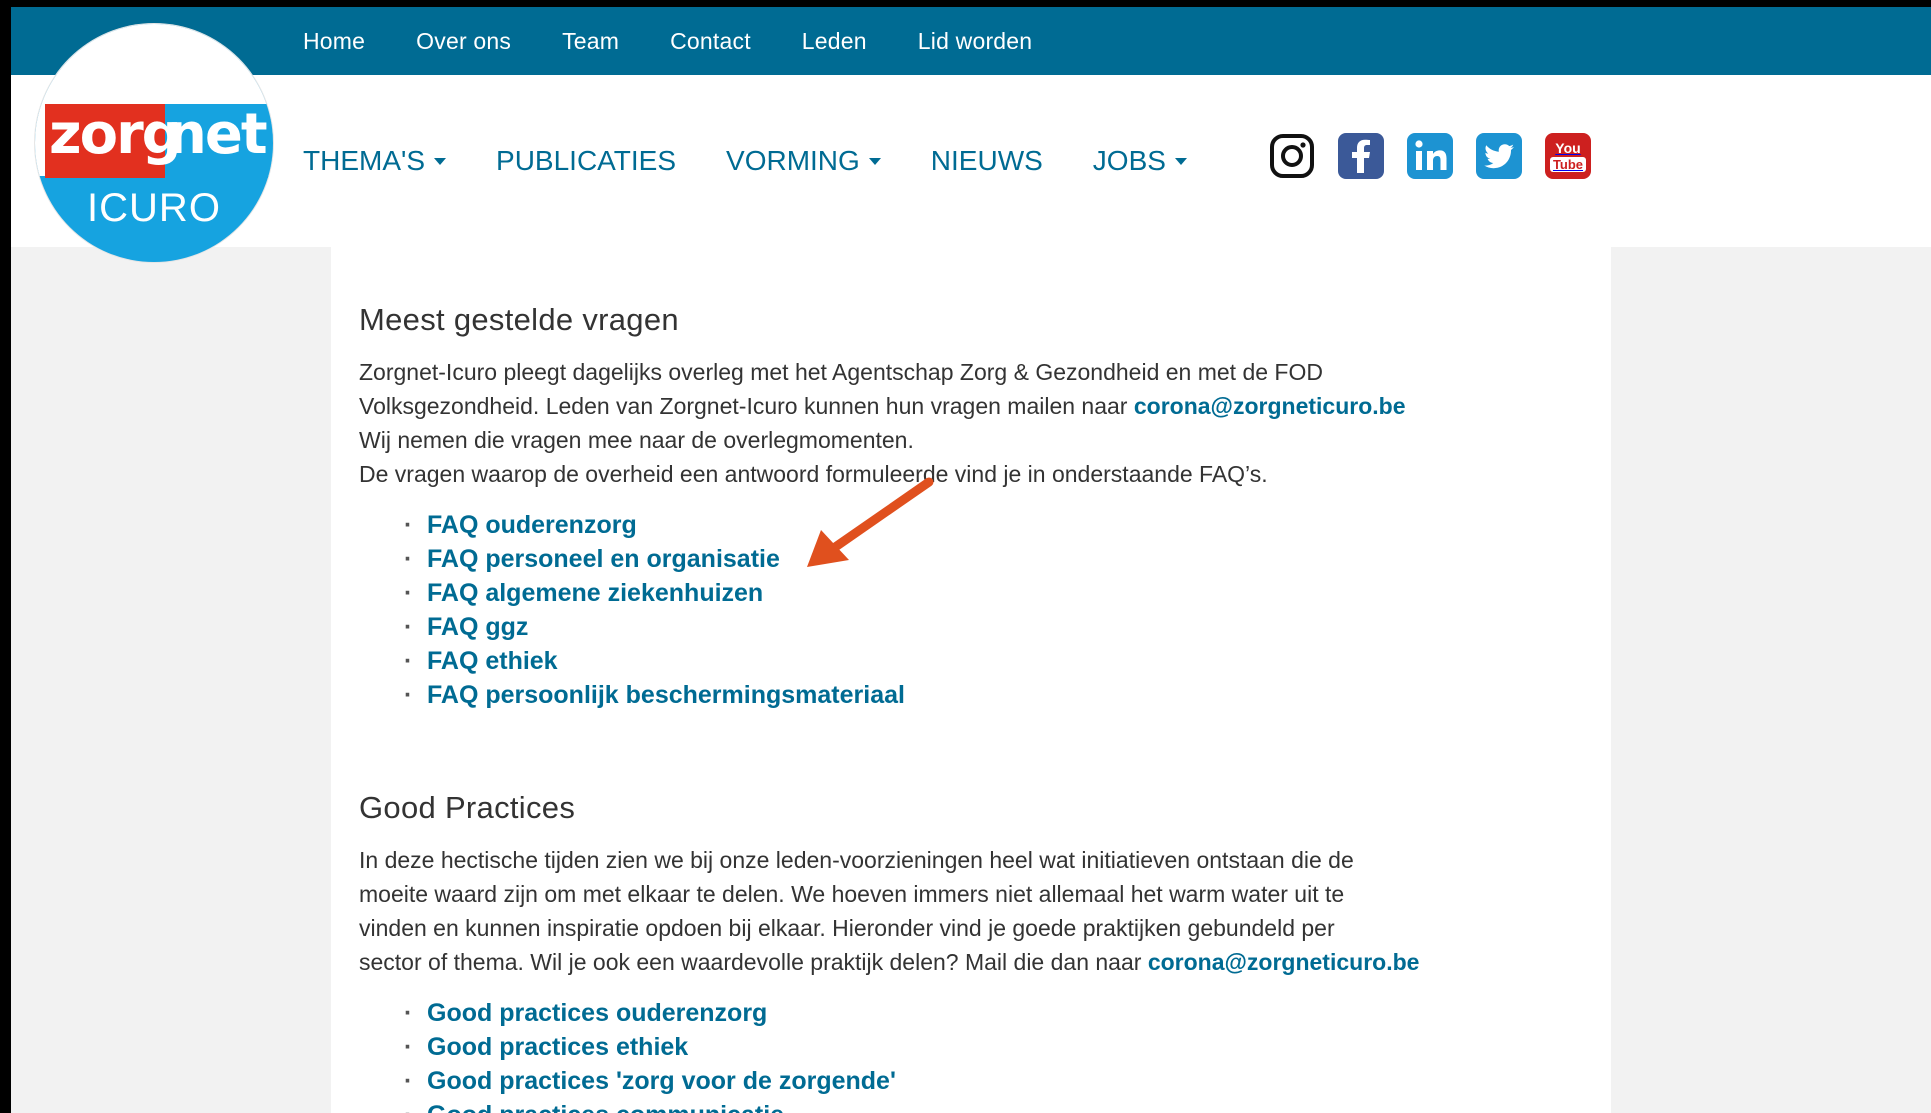 The width and height of the screenshot is (1931, 1113). What do you see at coordinates (661, 1081) in the screenshot?
I see `gp-link-zorg-voor-de-zorgende: Good practices 'zorg voor de zorgende'` at bounding box center [661, 1081].